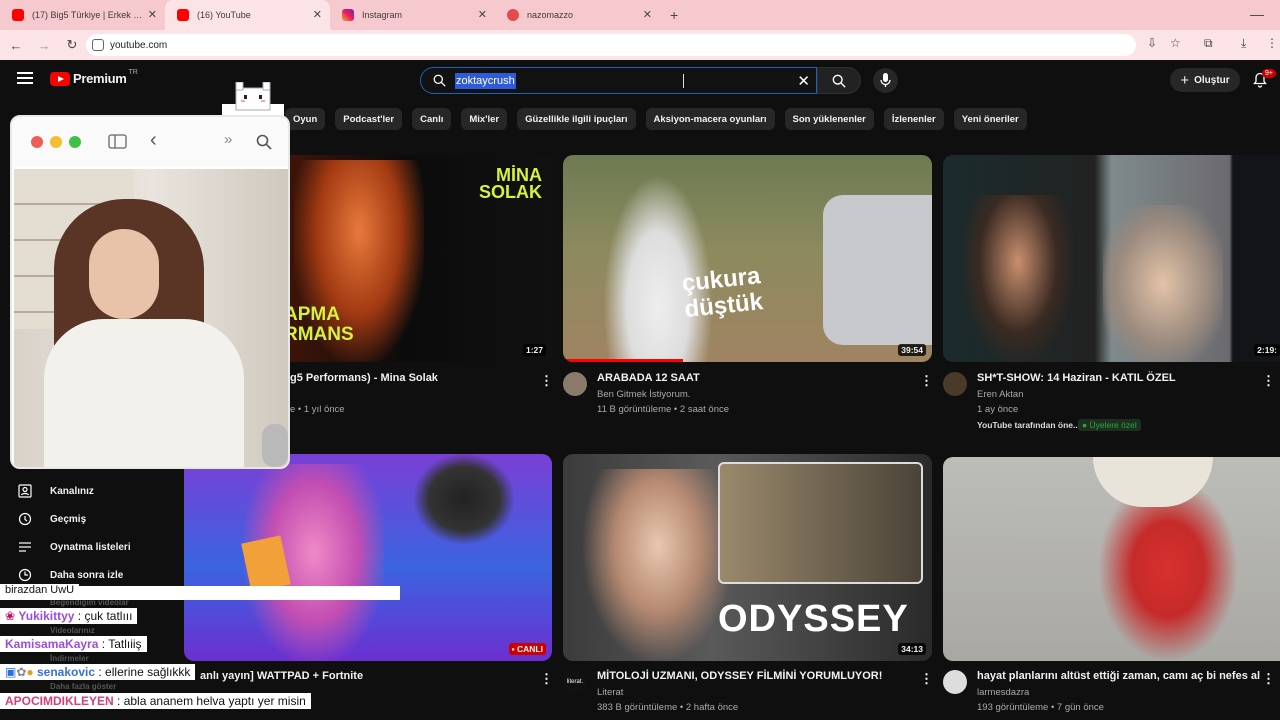 This screenshot has height=720, width=1280. Describe the element at coordinates (25, 78) in the screenshot. I see `hamburger-menu-icon` at that location.